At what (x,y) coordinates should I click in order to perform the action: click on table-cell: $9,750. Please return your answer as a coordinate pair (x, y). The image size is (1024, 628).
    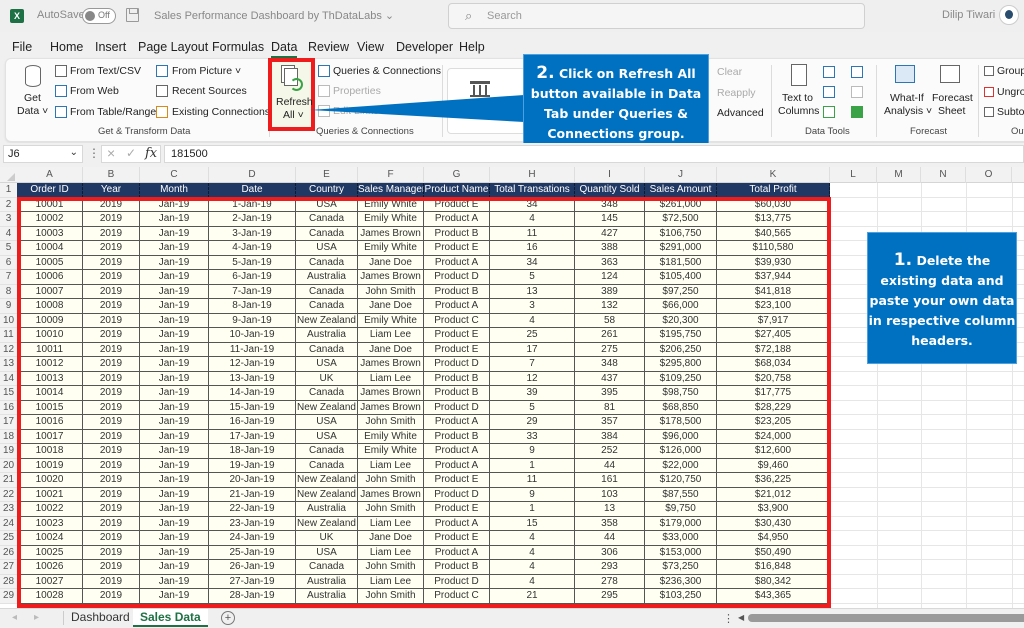
    Looking at the image, I should click on (681, 509).